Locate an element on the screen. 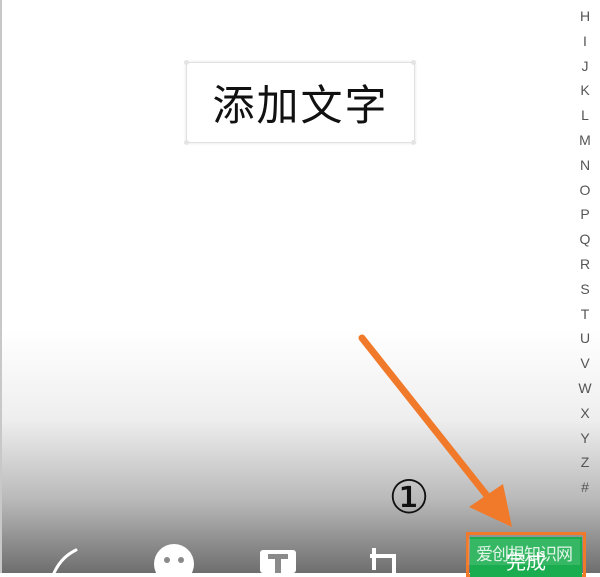 Image resolution: width=600 pixels, height=577 pixels. text-icon is located at coordinates (278, 546).